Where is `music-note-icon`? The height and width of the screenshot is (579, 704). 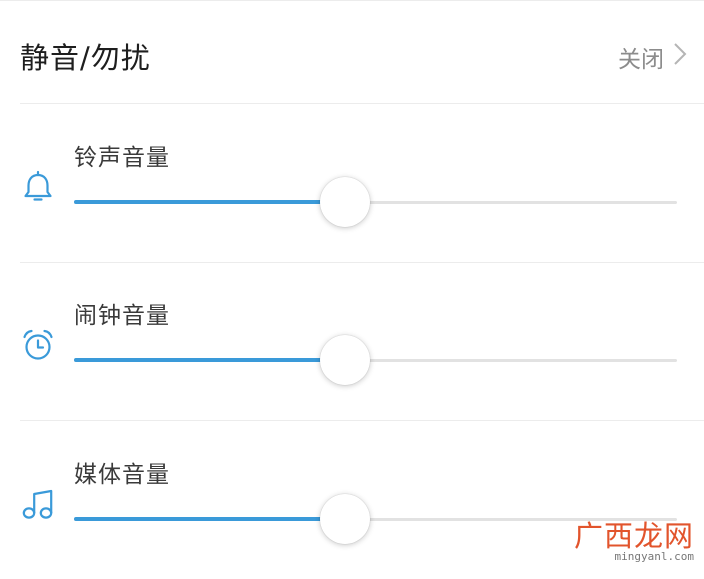
music-note-icon is located at coordinates (38, 504).